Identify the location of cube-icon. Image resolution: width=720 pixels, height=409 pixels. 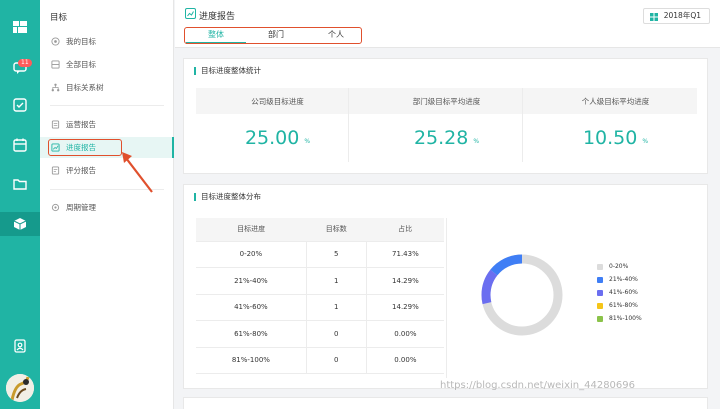
(20, 224).